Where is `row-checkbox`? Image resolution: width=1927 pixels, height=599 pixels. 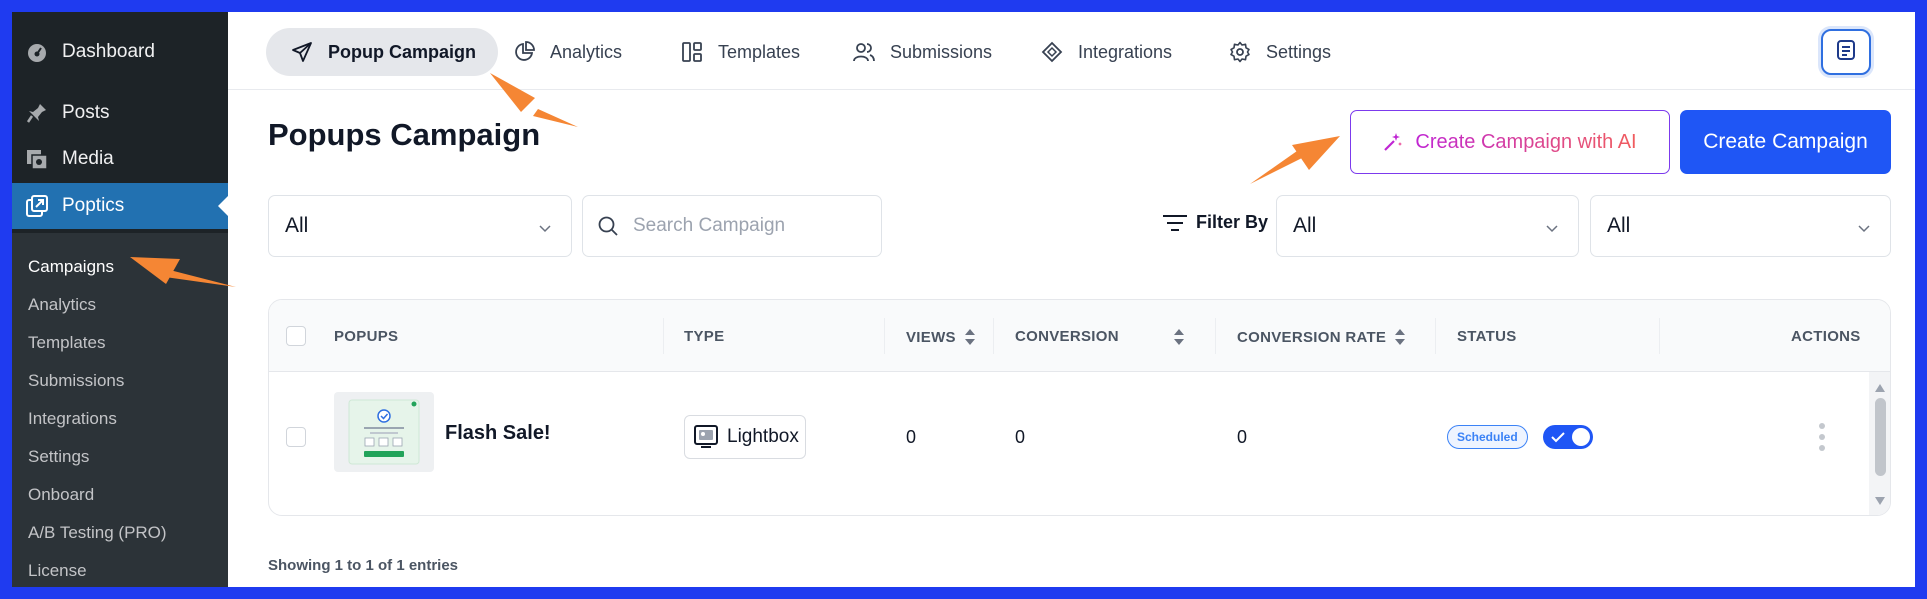 row-checkbox is located at coordinates (296, 437).